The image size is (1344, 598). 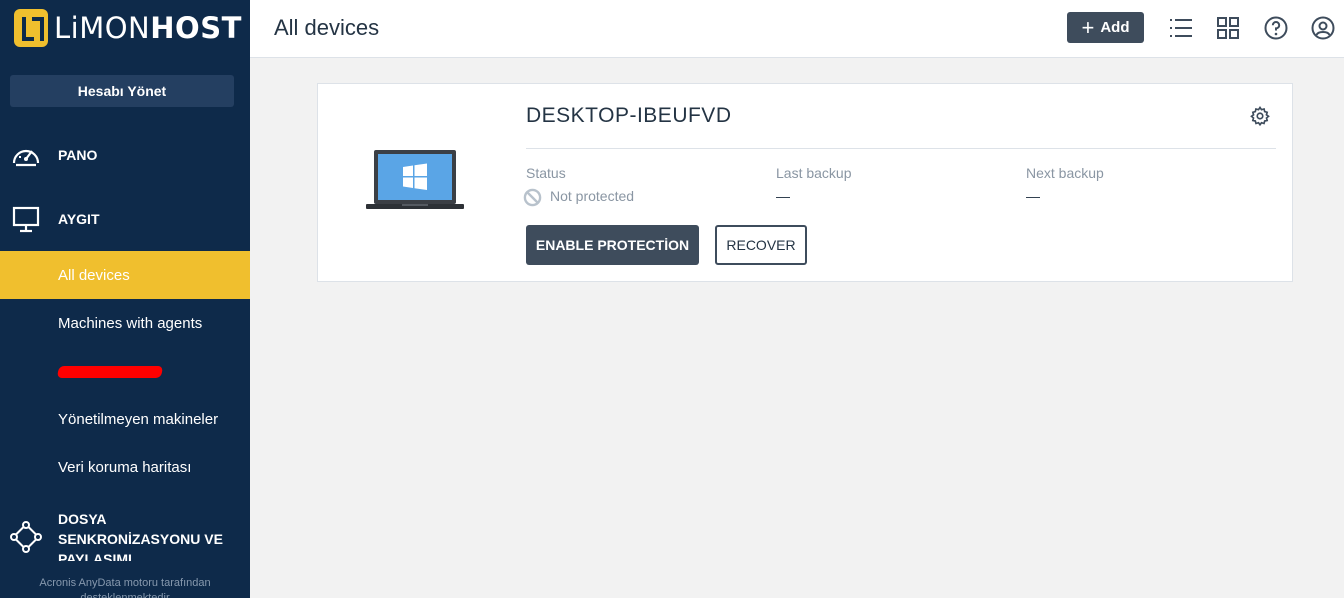 I want to click on list-view-icon, so click(x=1181, y=28).